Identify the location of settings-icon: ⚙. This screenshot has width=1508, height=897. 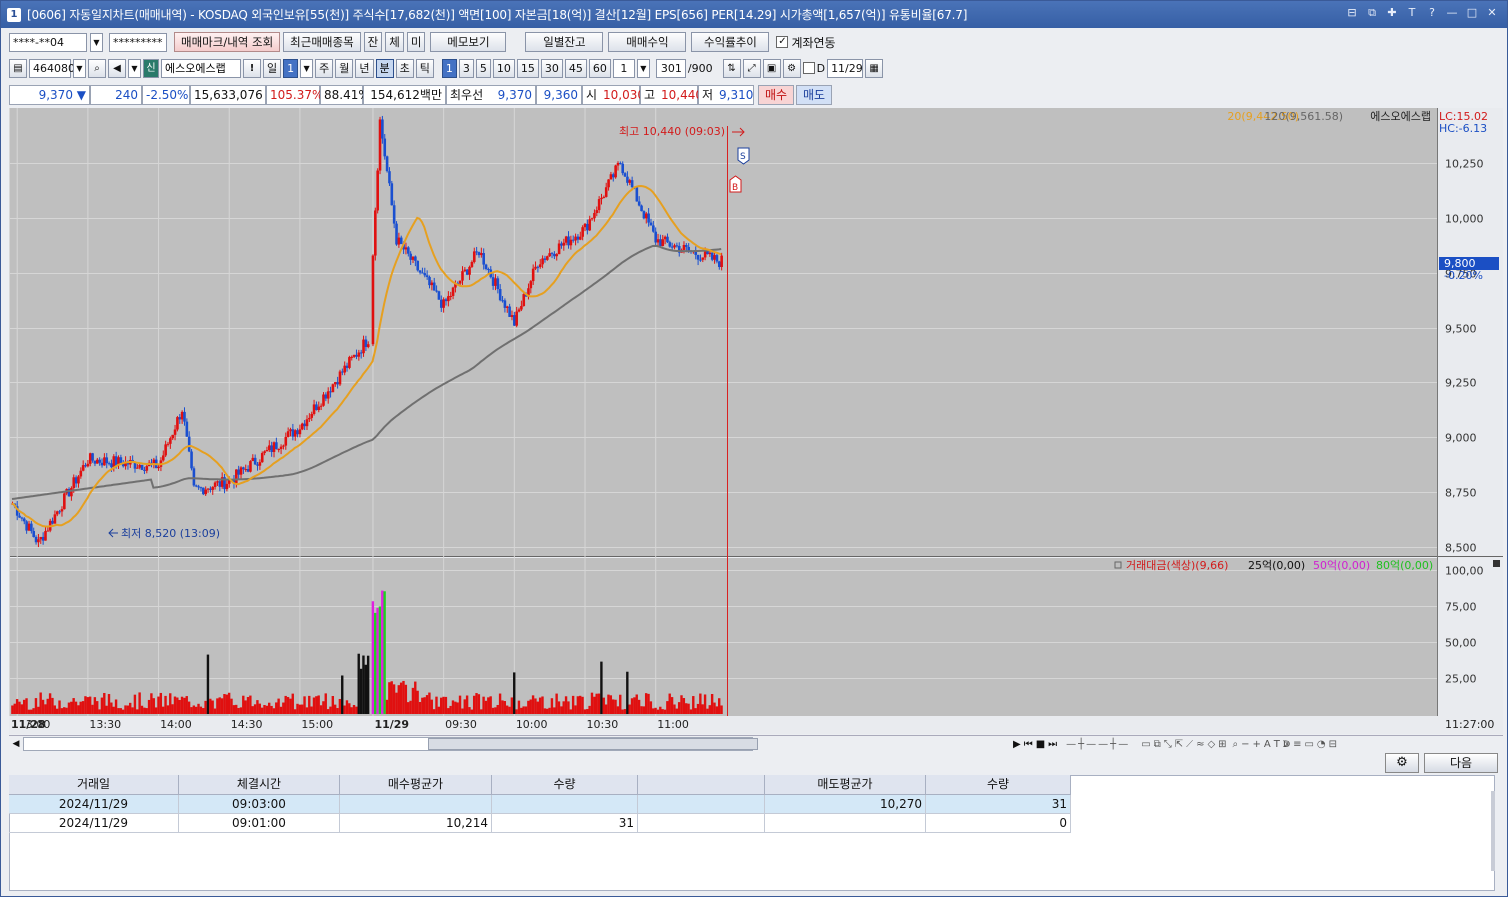
(791, 68).